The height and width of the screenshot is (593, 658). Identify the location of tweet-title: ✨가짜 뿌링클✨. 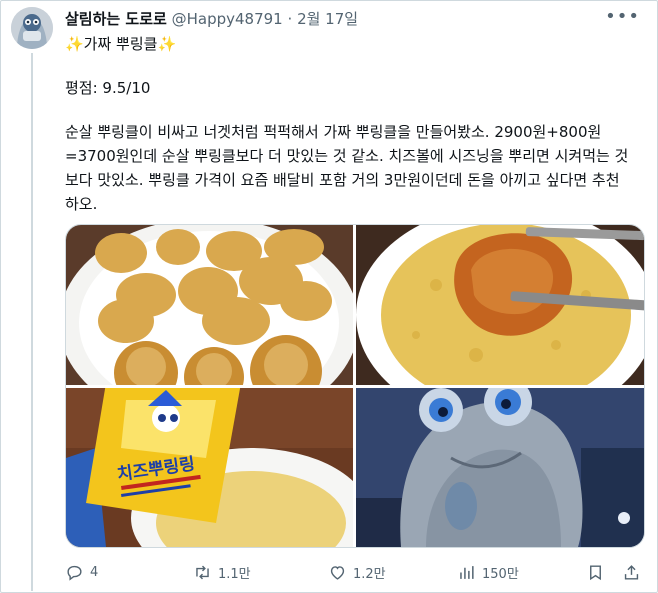
(121, 44).